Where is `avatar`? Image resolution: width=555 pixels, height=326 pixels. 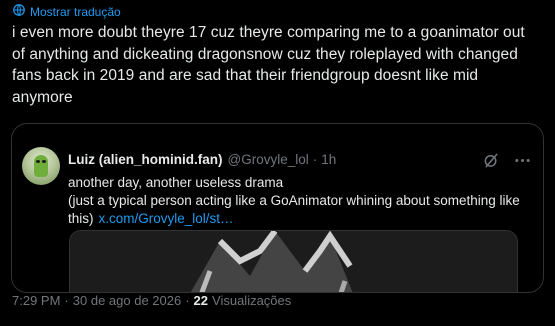
avatar is located at coordinates (41, 166).